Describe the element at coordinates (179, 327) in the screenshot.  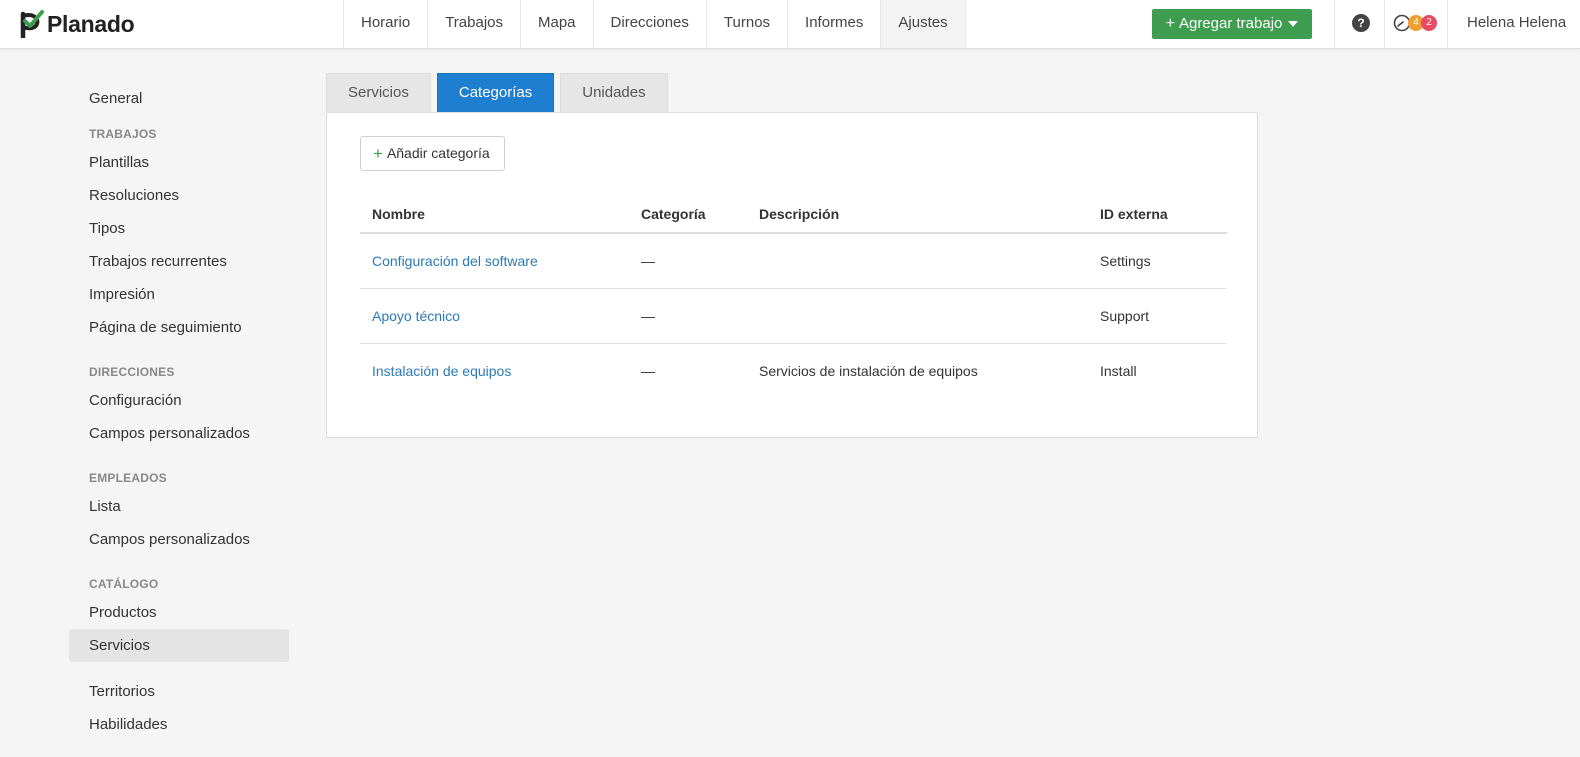
I see `sidebar-item-pagina-seguimiento: Página de seguimiento` at that location.